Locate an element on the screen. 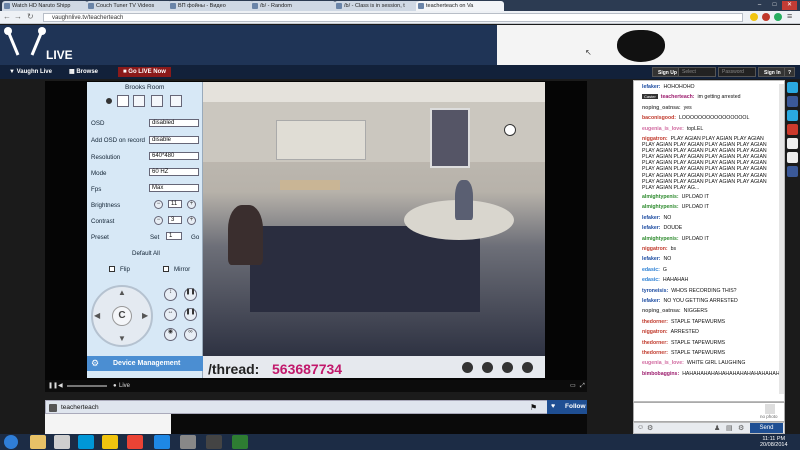  nav-browse: ▦ Browse is located at coordinates (83, 72).